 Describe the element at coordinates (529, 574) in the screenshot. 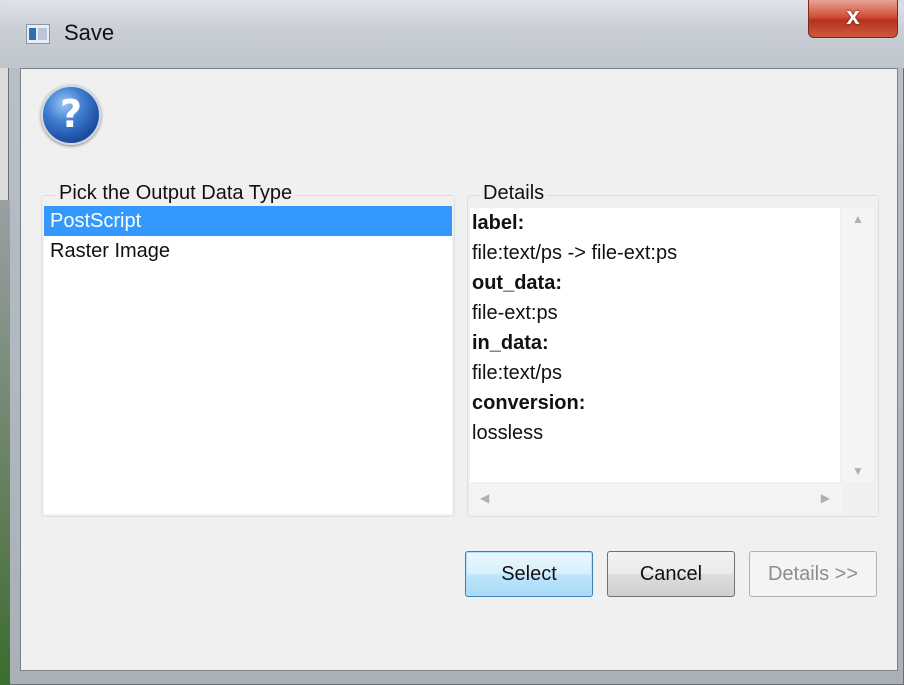

I see `select-button: Select` at that location.